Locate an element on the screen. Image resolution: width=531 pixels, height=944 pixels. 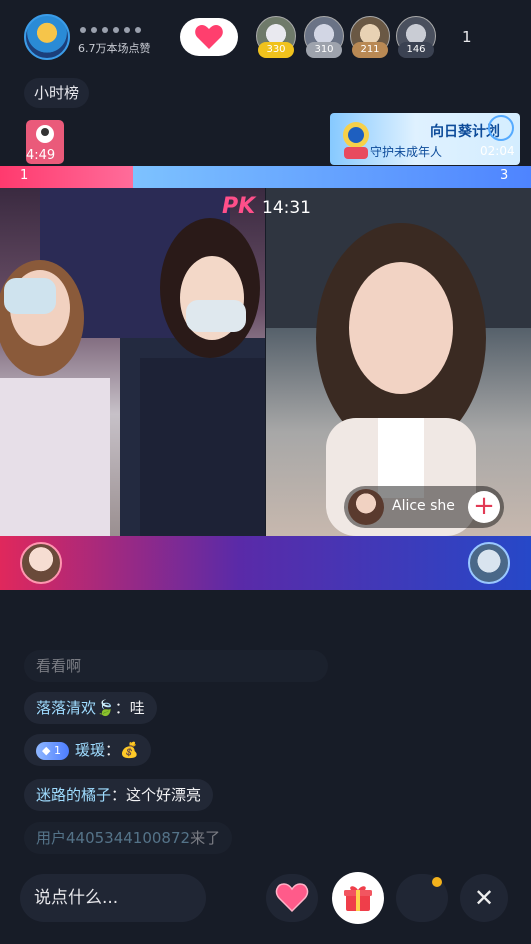
viewer-count-2: 310 is located at coordinates (324, 50).